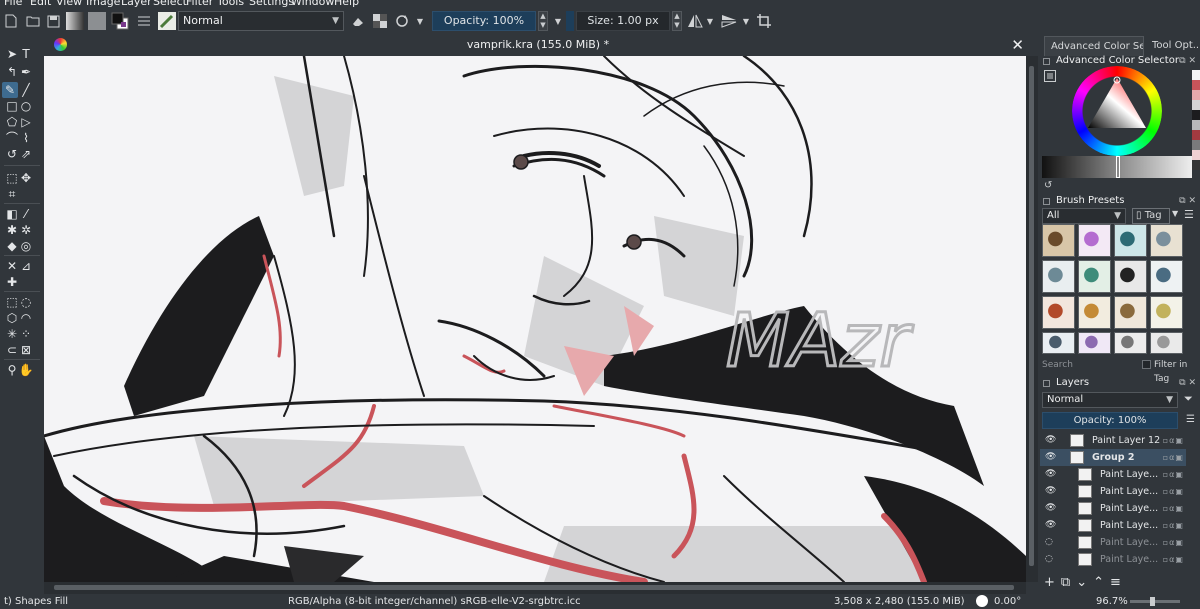 This screenshot has height=609, width=1200. What do you see at coordinates (53, 21) in the screenshot?
I see `save-document-icon` at bounding box center [53, 21].